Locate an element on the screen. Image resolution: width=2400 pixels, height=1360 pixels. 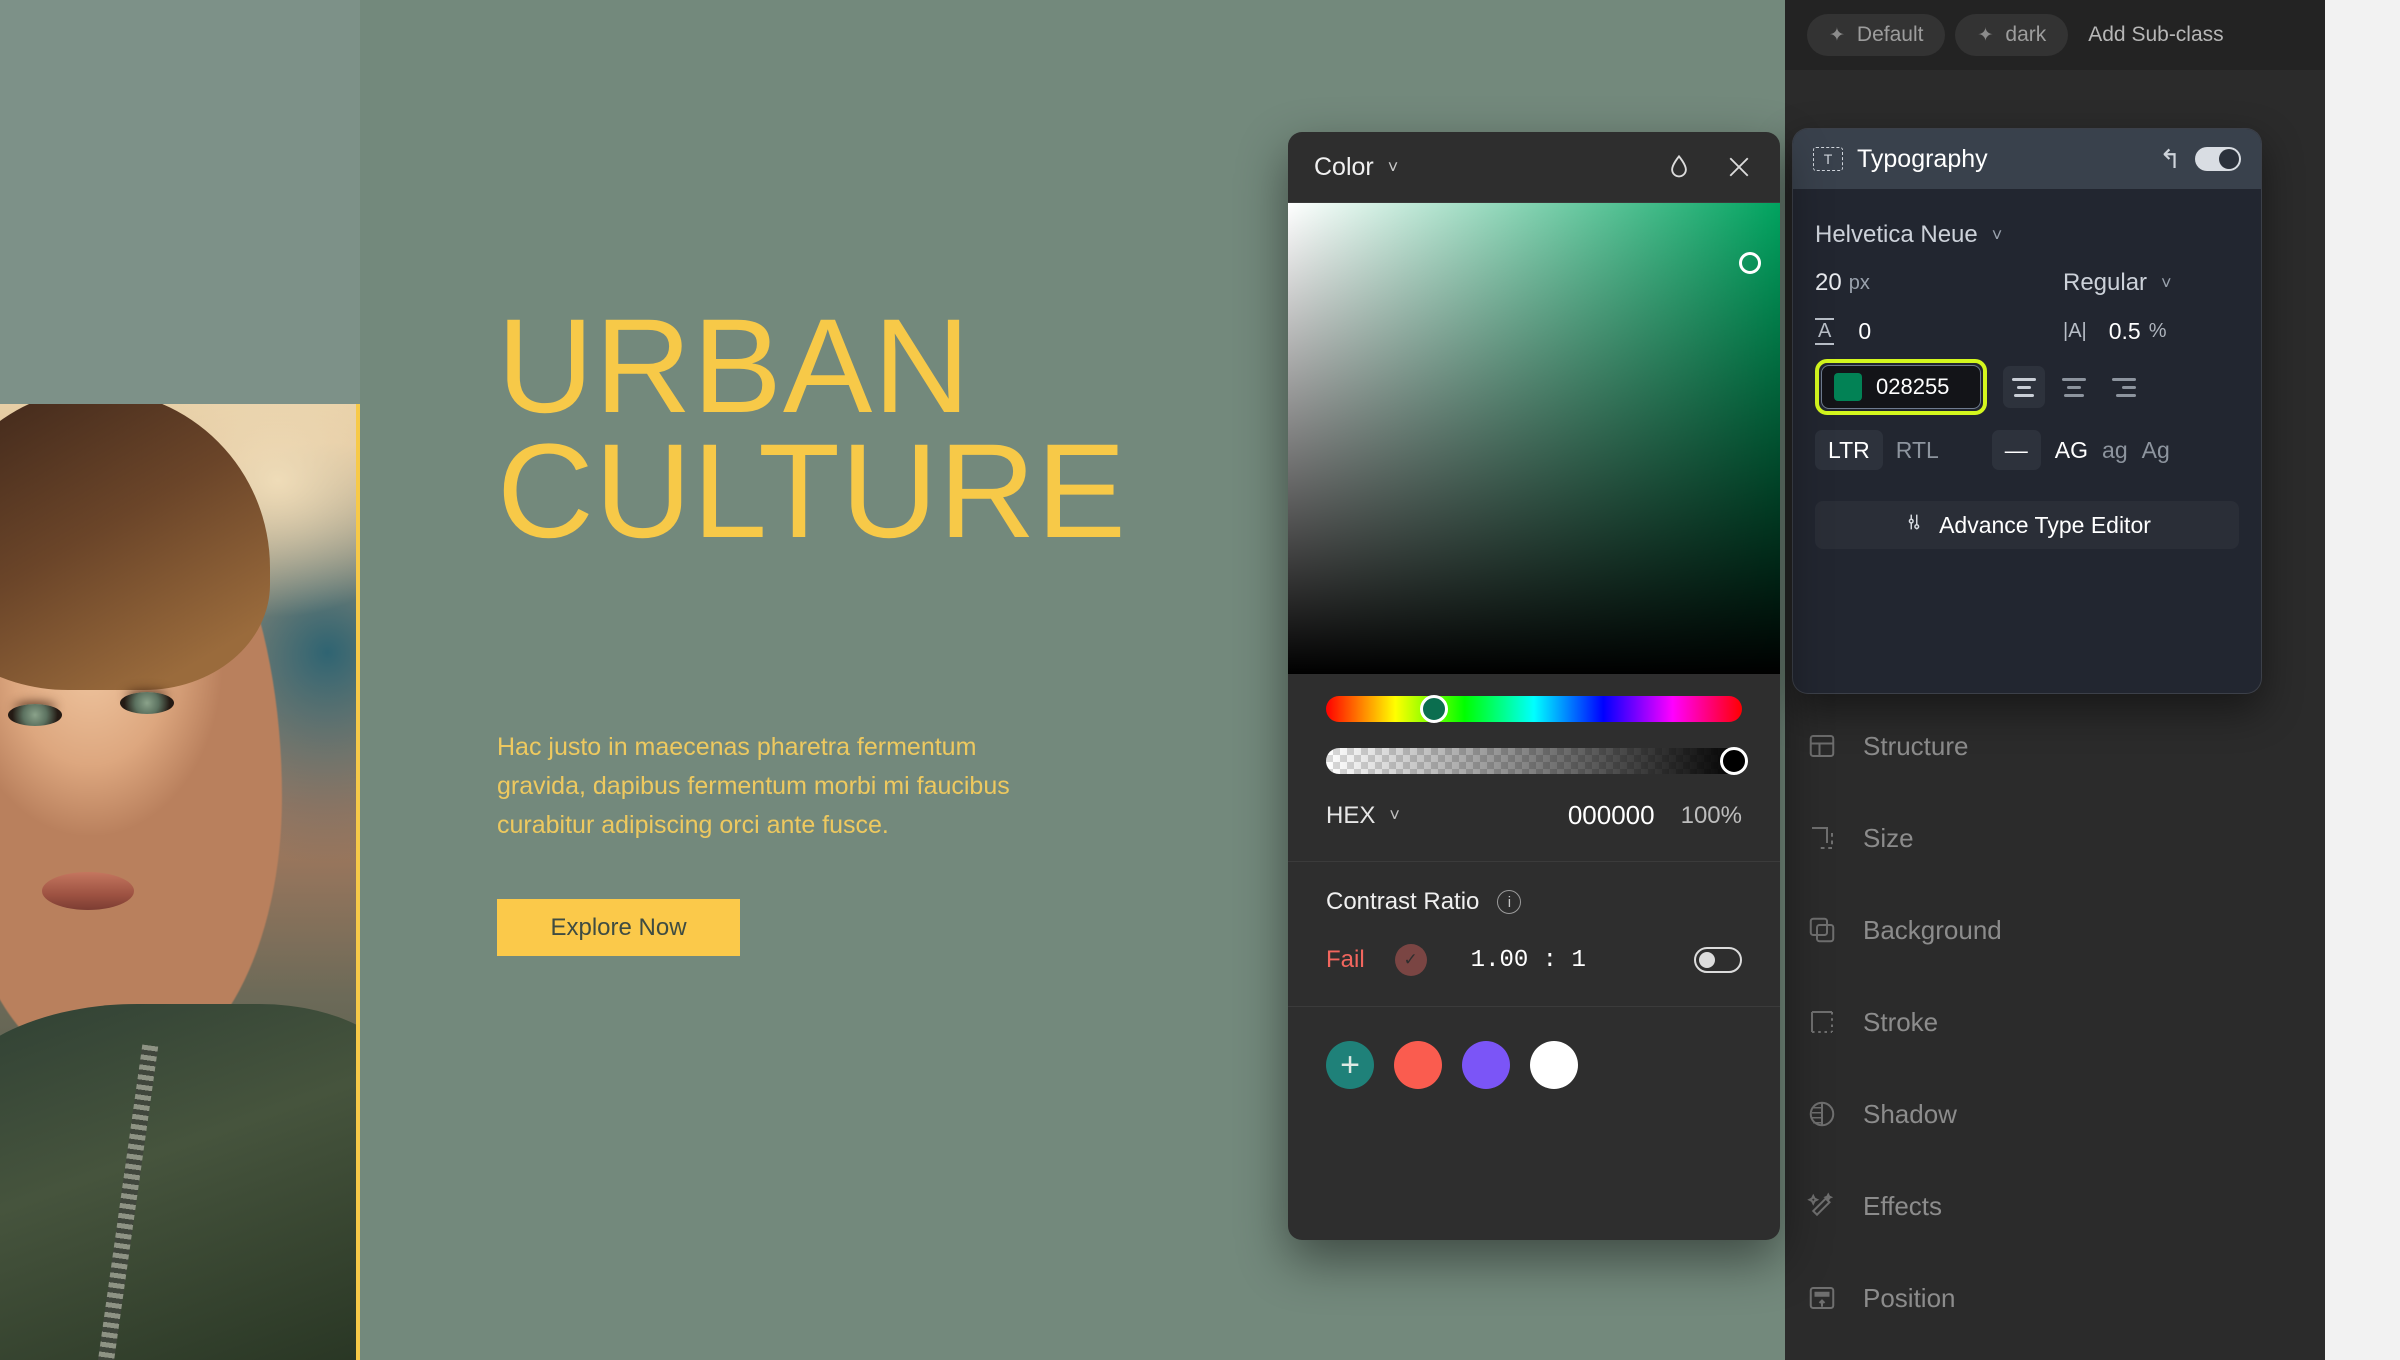
position-icon is located at coordinates (1822, 1298).